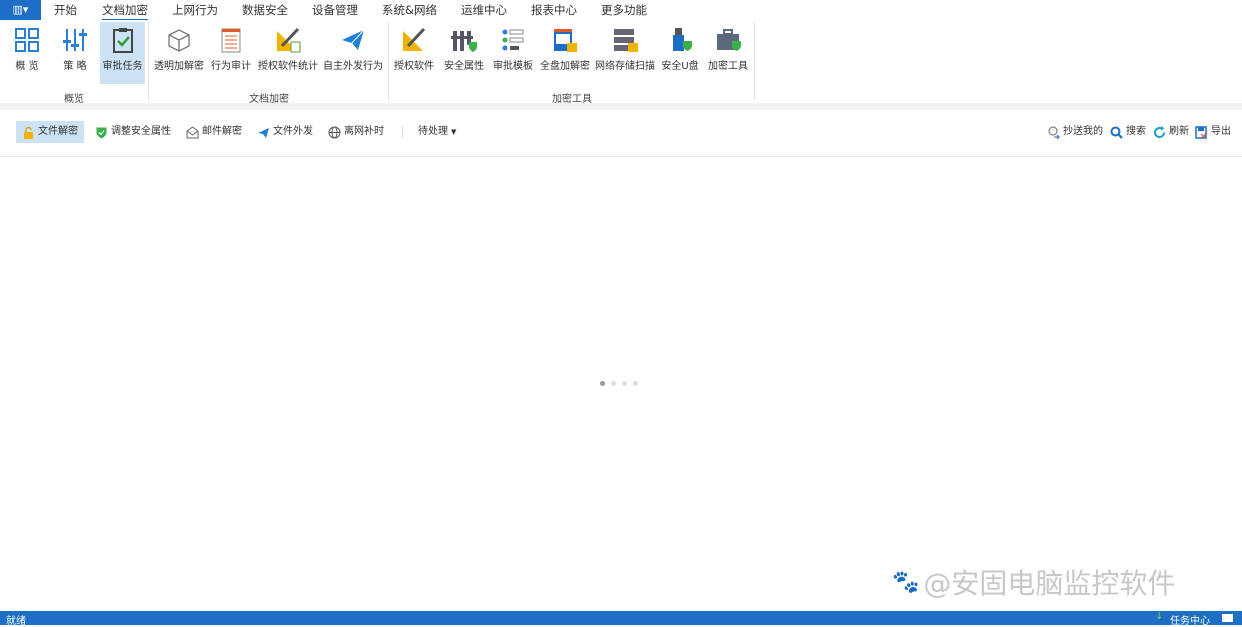 The image size is (1242, 627). Describe the element at coordinates (335, 10) in the screenshot. I see `tab-device-management: 设备管理` at that location.